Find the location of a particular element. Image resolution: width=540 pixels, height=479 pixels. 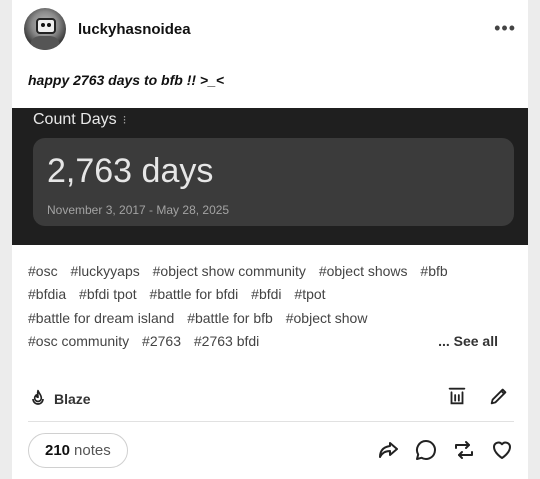

see-all-tags-link: ... See all is located at coordinates (468, 341).